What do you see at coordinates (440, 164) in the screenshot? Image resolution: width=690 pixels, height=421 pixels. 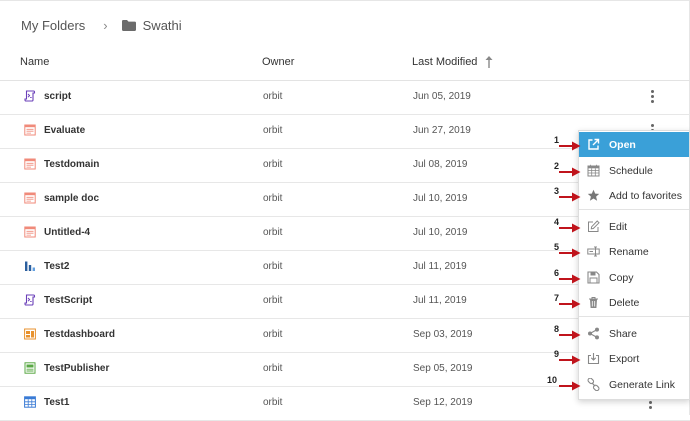 I see `last-modified-cell: Jul 08, 2019` at bounding box center [440, 164].